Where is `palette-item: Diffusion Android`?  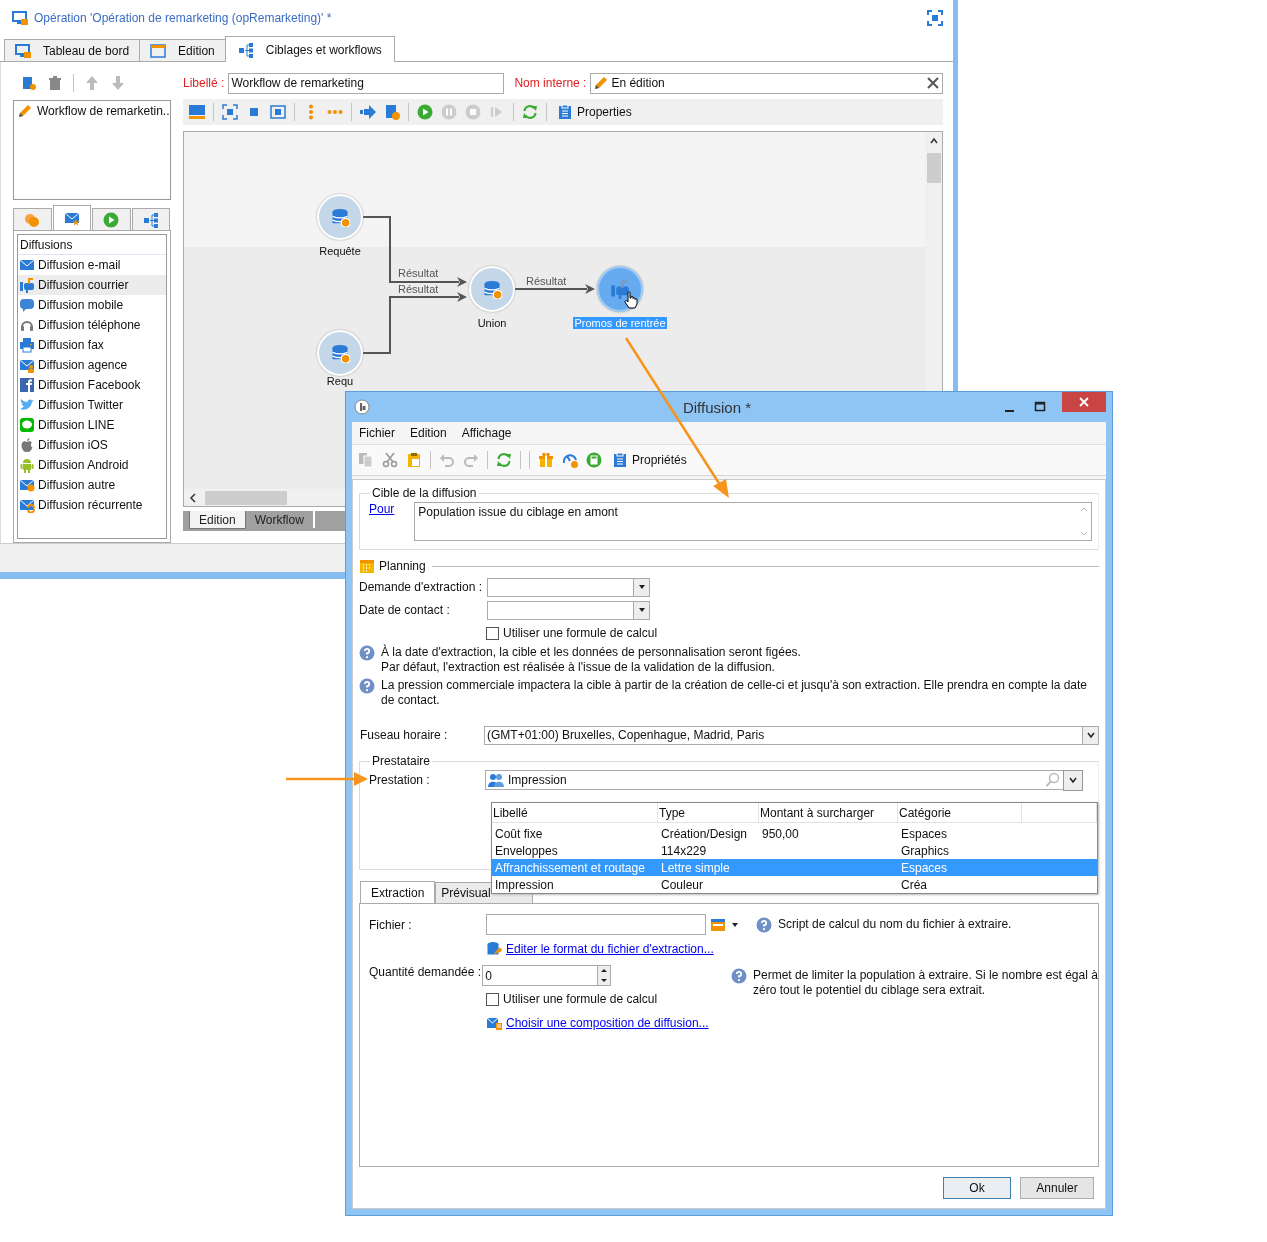
palette-item: Diffusion Android is located at coordinates (92, 465).